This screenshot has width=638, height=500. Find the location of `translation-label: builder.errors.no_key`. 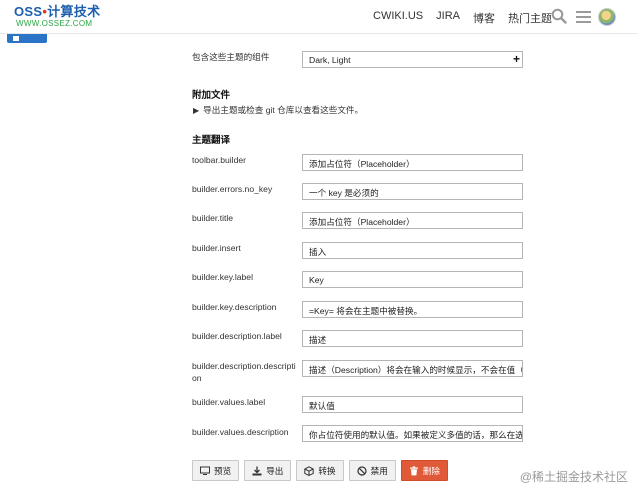

translation-label: builder.errors.no_key is located at coordinates (232, 189).